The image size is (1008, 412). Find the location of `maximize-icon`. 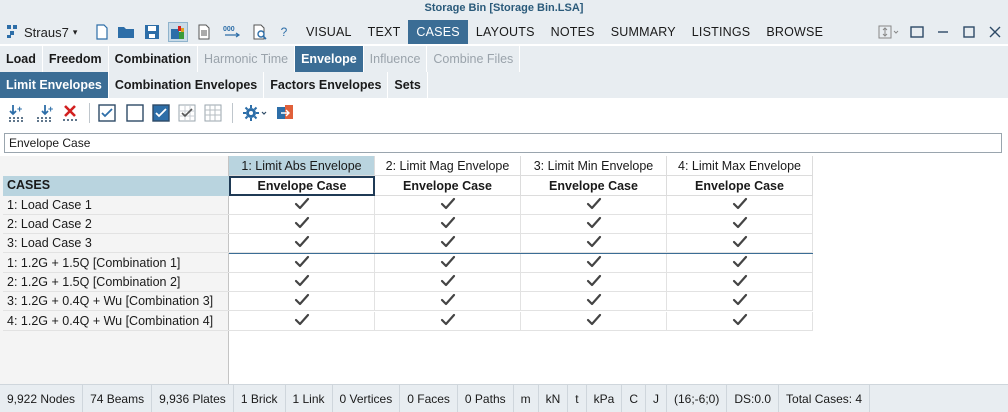

maximize-icon is located at coordinates (969, 32).